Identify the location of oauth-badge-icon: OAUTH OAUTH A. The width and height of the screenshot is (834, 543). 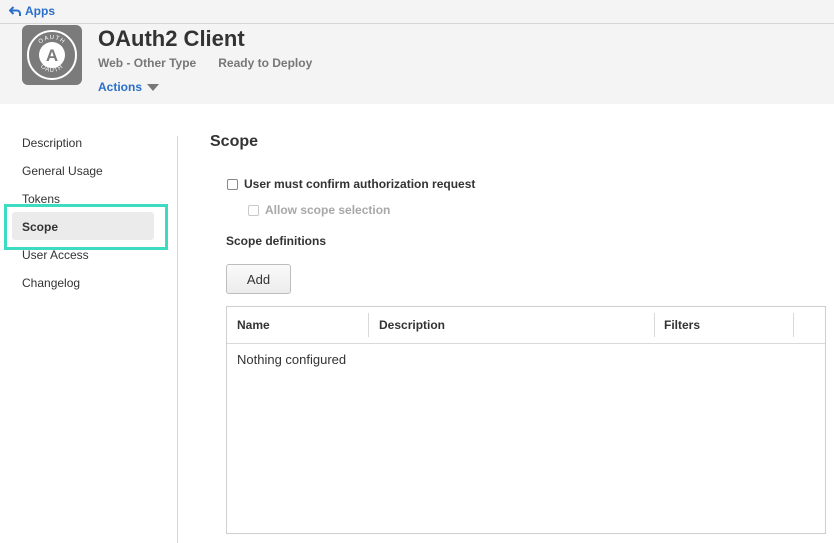
(52, 55).